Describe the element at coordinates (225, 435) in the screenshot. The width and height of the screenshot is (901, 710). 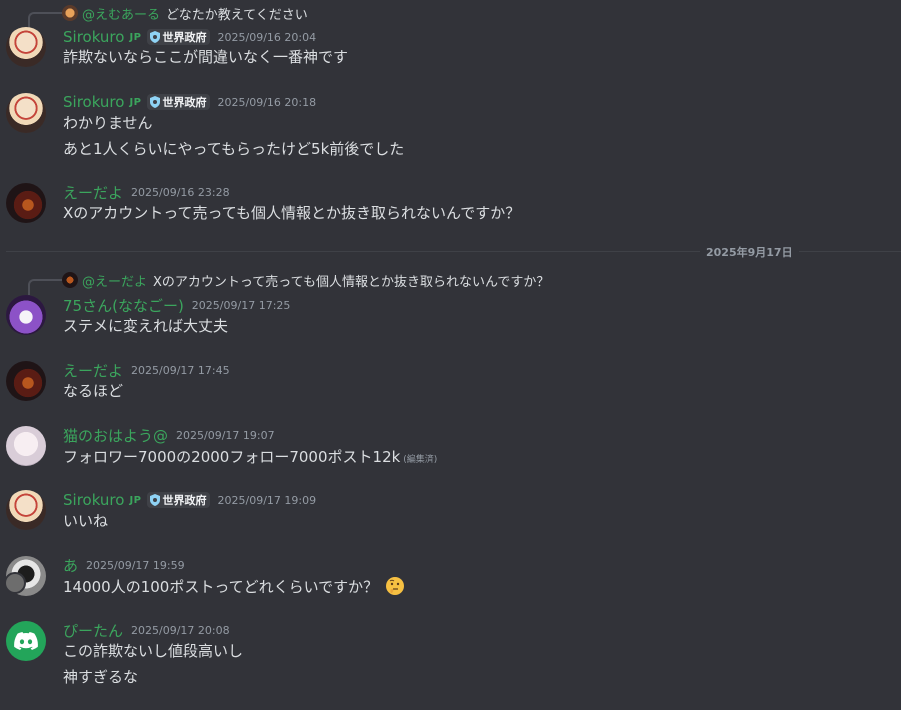
I see `timestamp: 2025/09/17 19:07` at that location.